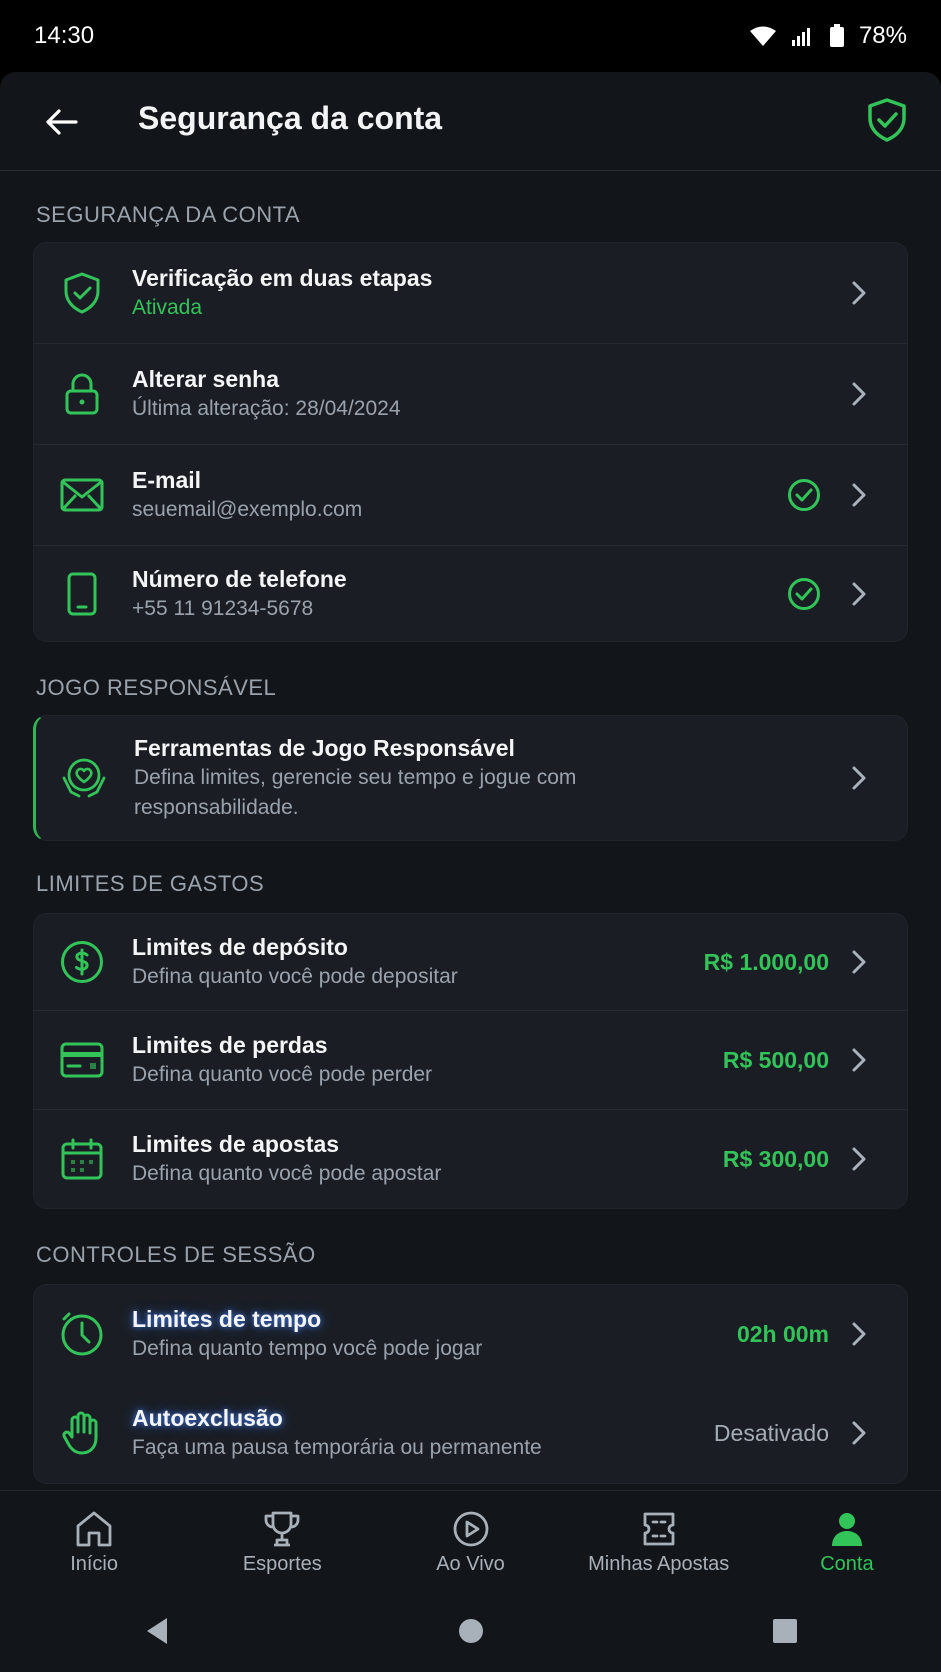  Describe the element at coordinates (785, 1631) in the screenshot. I see `system-recents-icon` at that location.